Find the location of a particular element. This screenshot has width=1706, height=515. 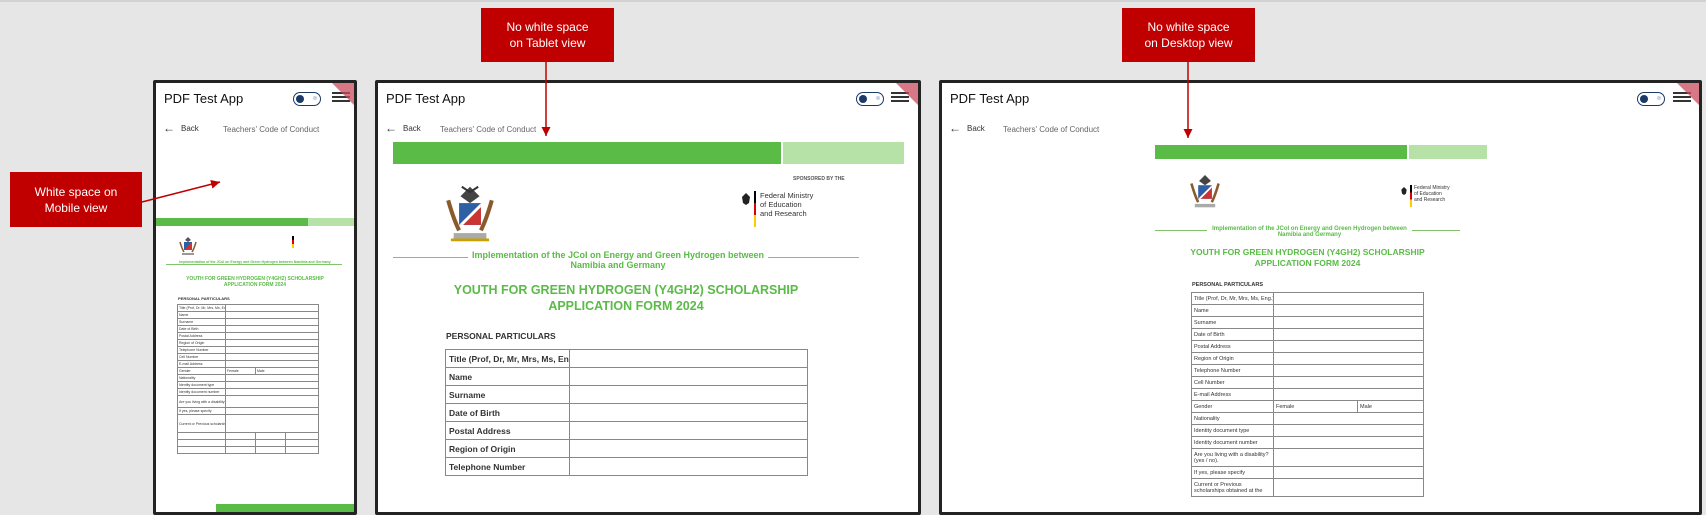

desktop-callout: No white space on Desktop view is located at coordinates (1188, 35).